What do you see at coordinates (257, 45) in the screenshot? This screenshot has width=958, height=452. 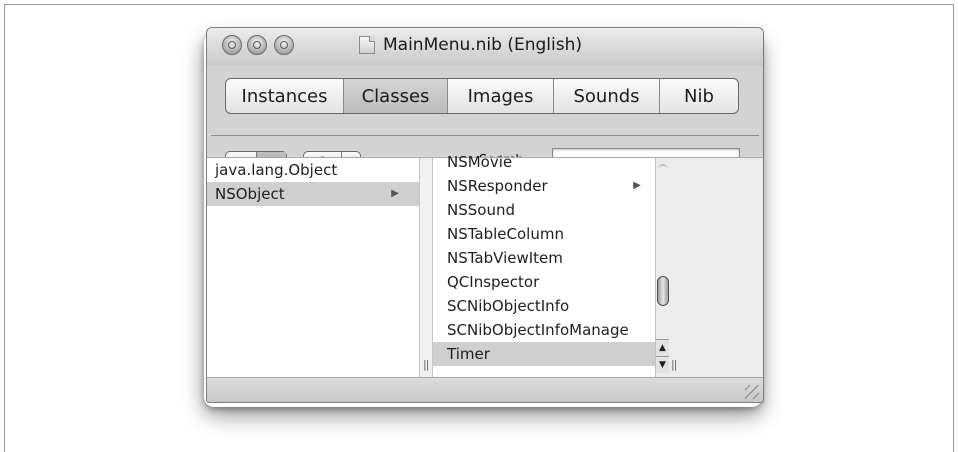 I see `minimize-button` at bounding box center [257, 45].